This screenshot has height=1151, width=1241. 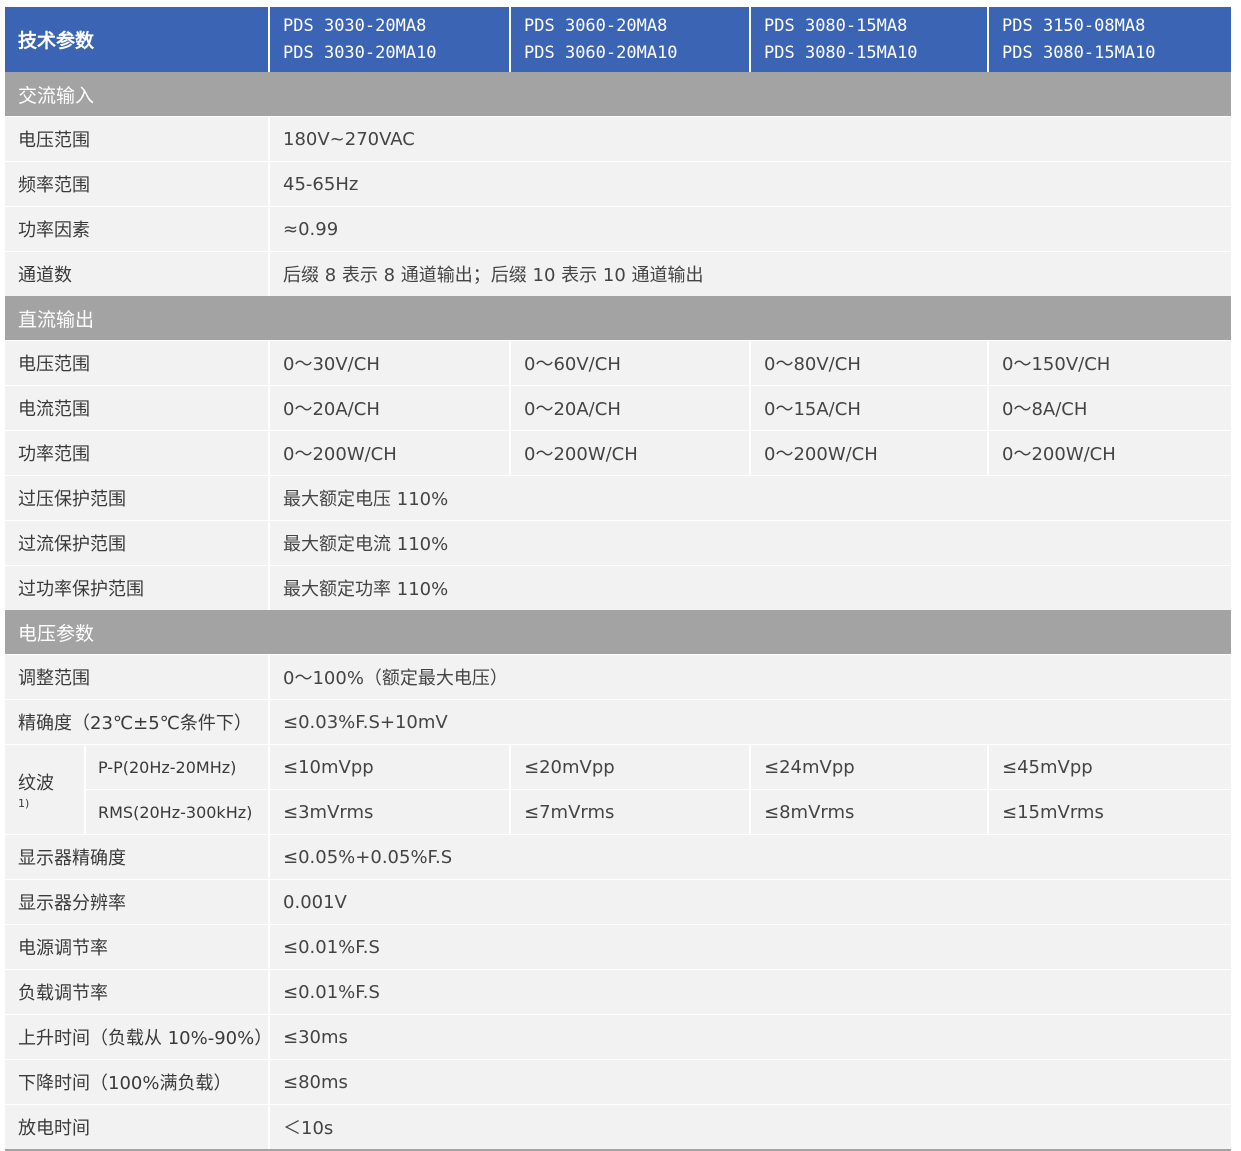 What do you see at coordinates (750, 902) in the screenshot?
I see `row-value: 0.001V` at bounding box center [750, 902].